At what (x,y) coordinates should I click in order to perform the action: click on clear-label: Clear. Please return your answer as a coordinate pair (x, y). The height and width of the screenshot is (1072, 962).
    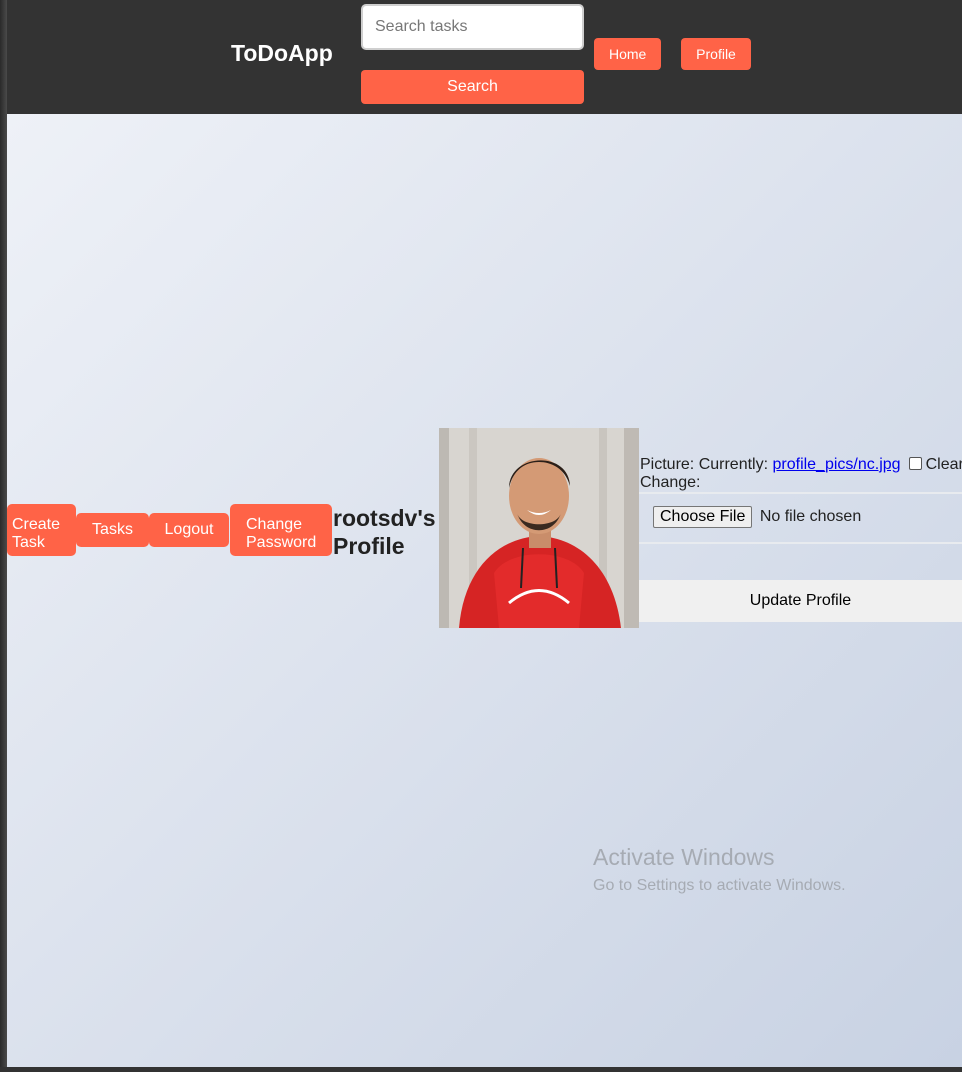
    Looking at the image, I should click on (943, 464).